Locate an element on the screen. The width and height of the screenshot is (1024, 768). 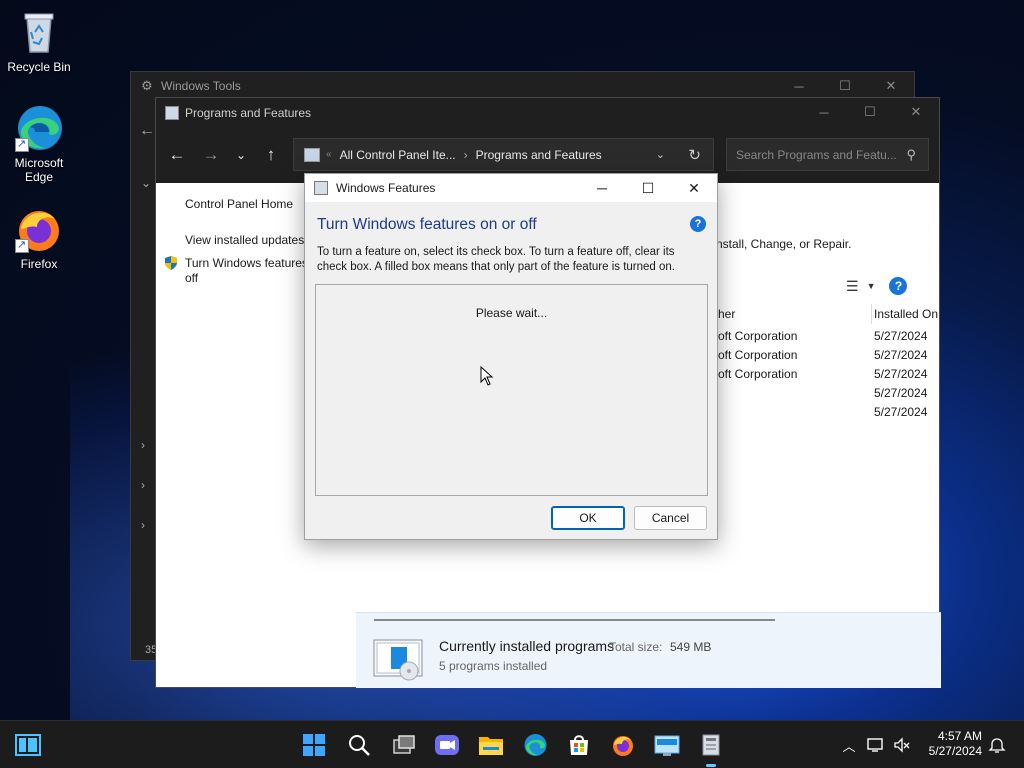
task-view-icon is located at coordinates (404, 745).